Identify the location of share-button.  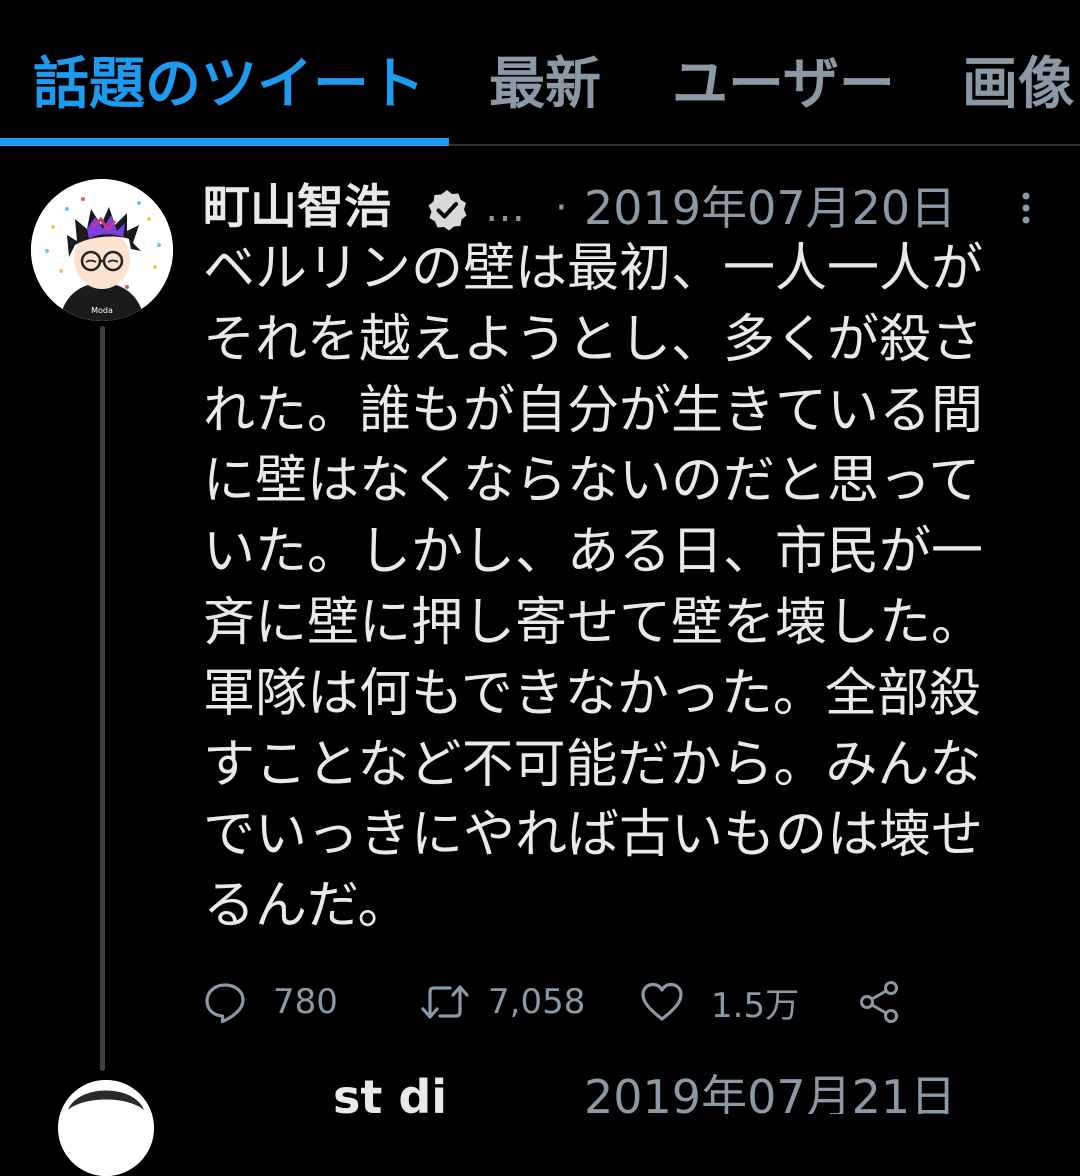
(880, 1002).